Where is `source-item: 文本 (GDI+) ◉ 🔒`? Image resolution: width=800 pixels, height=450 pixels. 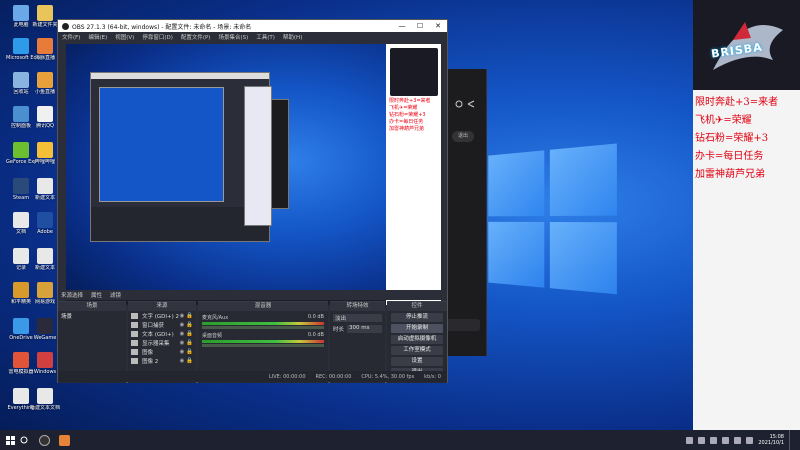
source-item: 文本 (GDI+) ◉ 🔒 is located at coordinates (162, 333).